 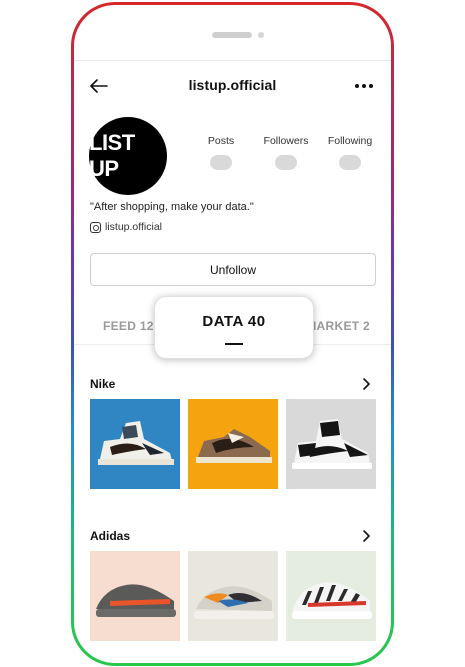 I want to click on stat-followers: Followers, so click(x=286, y=152).